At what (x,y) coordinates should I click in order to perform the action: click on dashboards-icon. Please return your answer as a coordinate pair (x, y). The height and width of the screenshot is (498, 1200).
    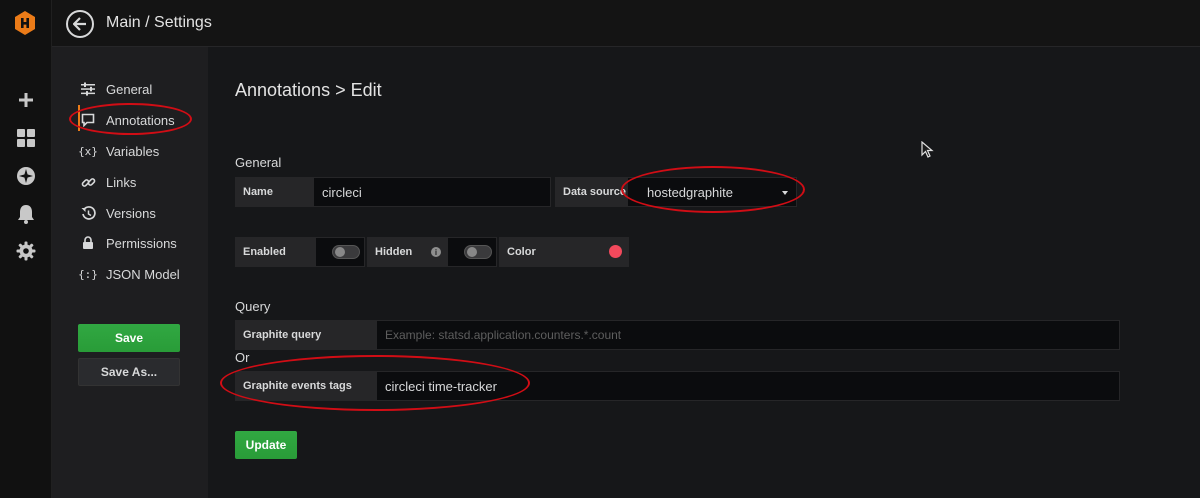
    Looking at the image, I should click on (26, 138).